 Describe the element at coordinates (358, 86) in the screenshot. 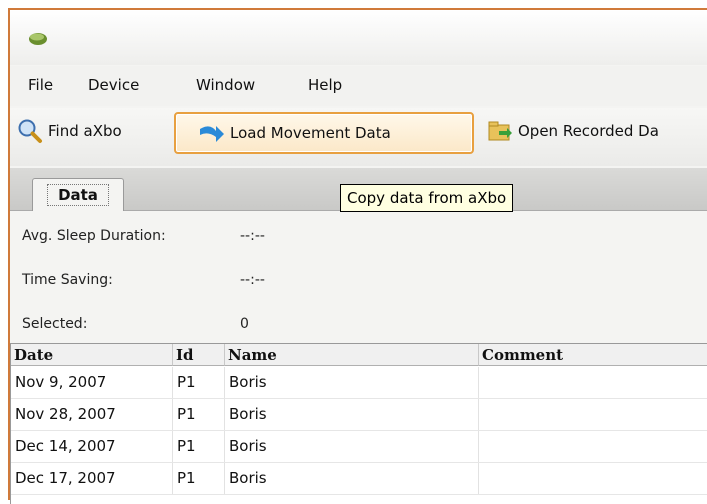

I see `menu-bar: File Device Window Help` at that location.